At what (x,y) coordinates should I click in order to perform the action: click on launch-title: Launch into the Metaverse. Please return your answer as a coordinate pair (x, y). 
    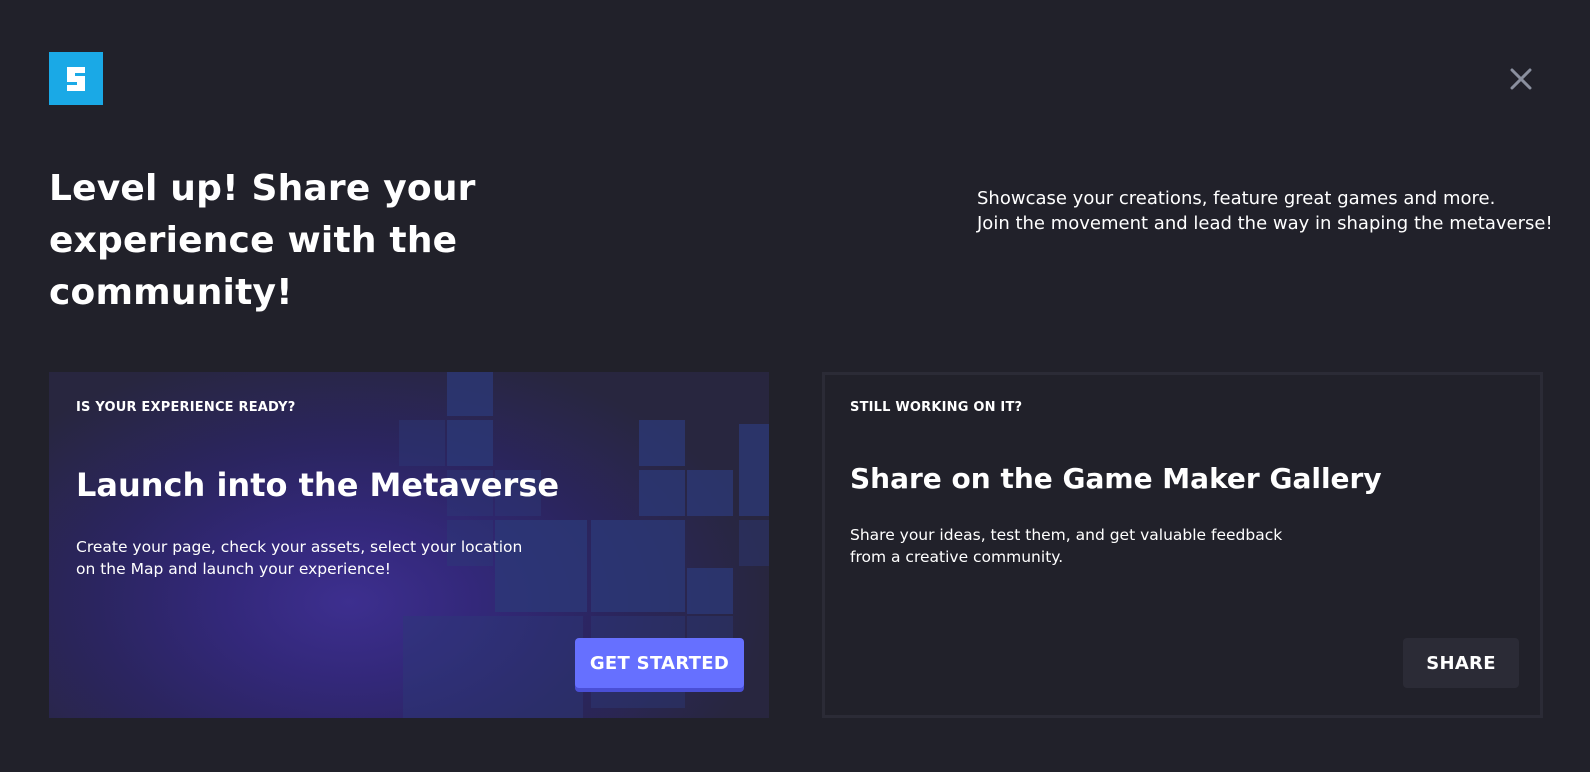
    Looking at the image, I should click on (318, 485).